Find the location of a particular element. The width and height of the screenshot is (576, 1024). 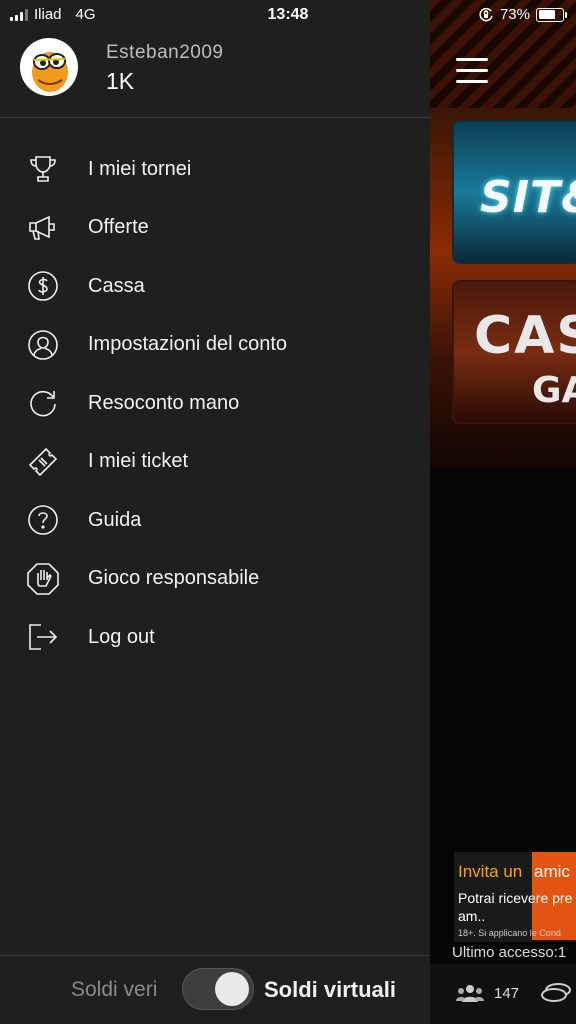

money-mode-footer: Soldi veri Soldi virtuali is located at coordinates (215, 989).